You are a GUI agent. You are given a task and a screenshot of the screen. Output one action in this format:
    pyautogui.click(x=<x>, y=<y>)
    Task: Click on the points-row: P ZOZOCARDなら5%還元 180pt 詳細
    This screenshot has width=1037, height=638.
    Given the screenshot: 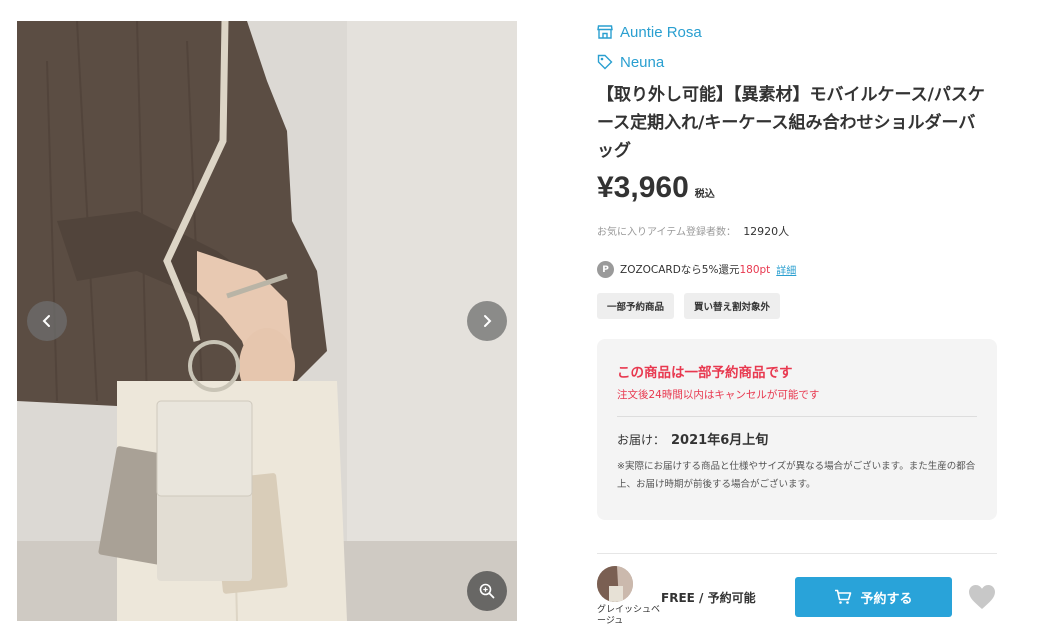 What is the action you would take?
    pyautogui.click(x=797, y=269)
    